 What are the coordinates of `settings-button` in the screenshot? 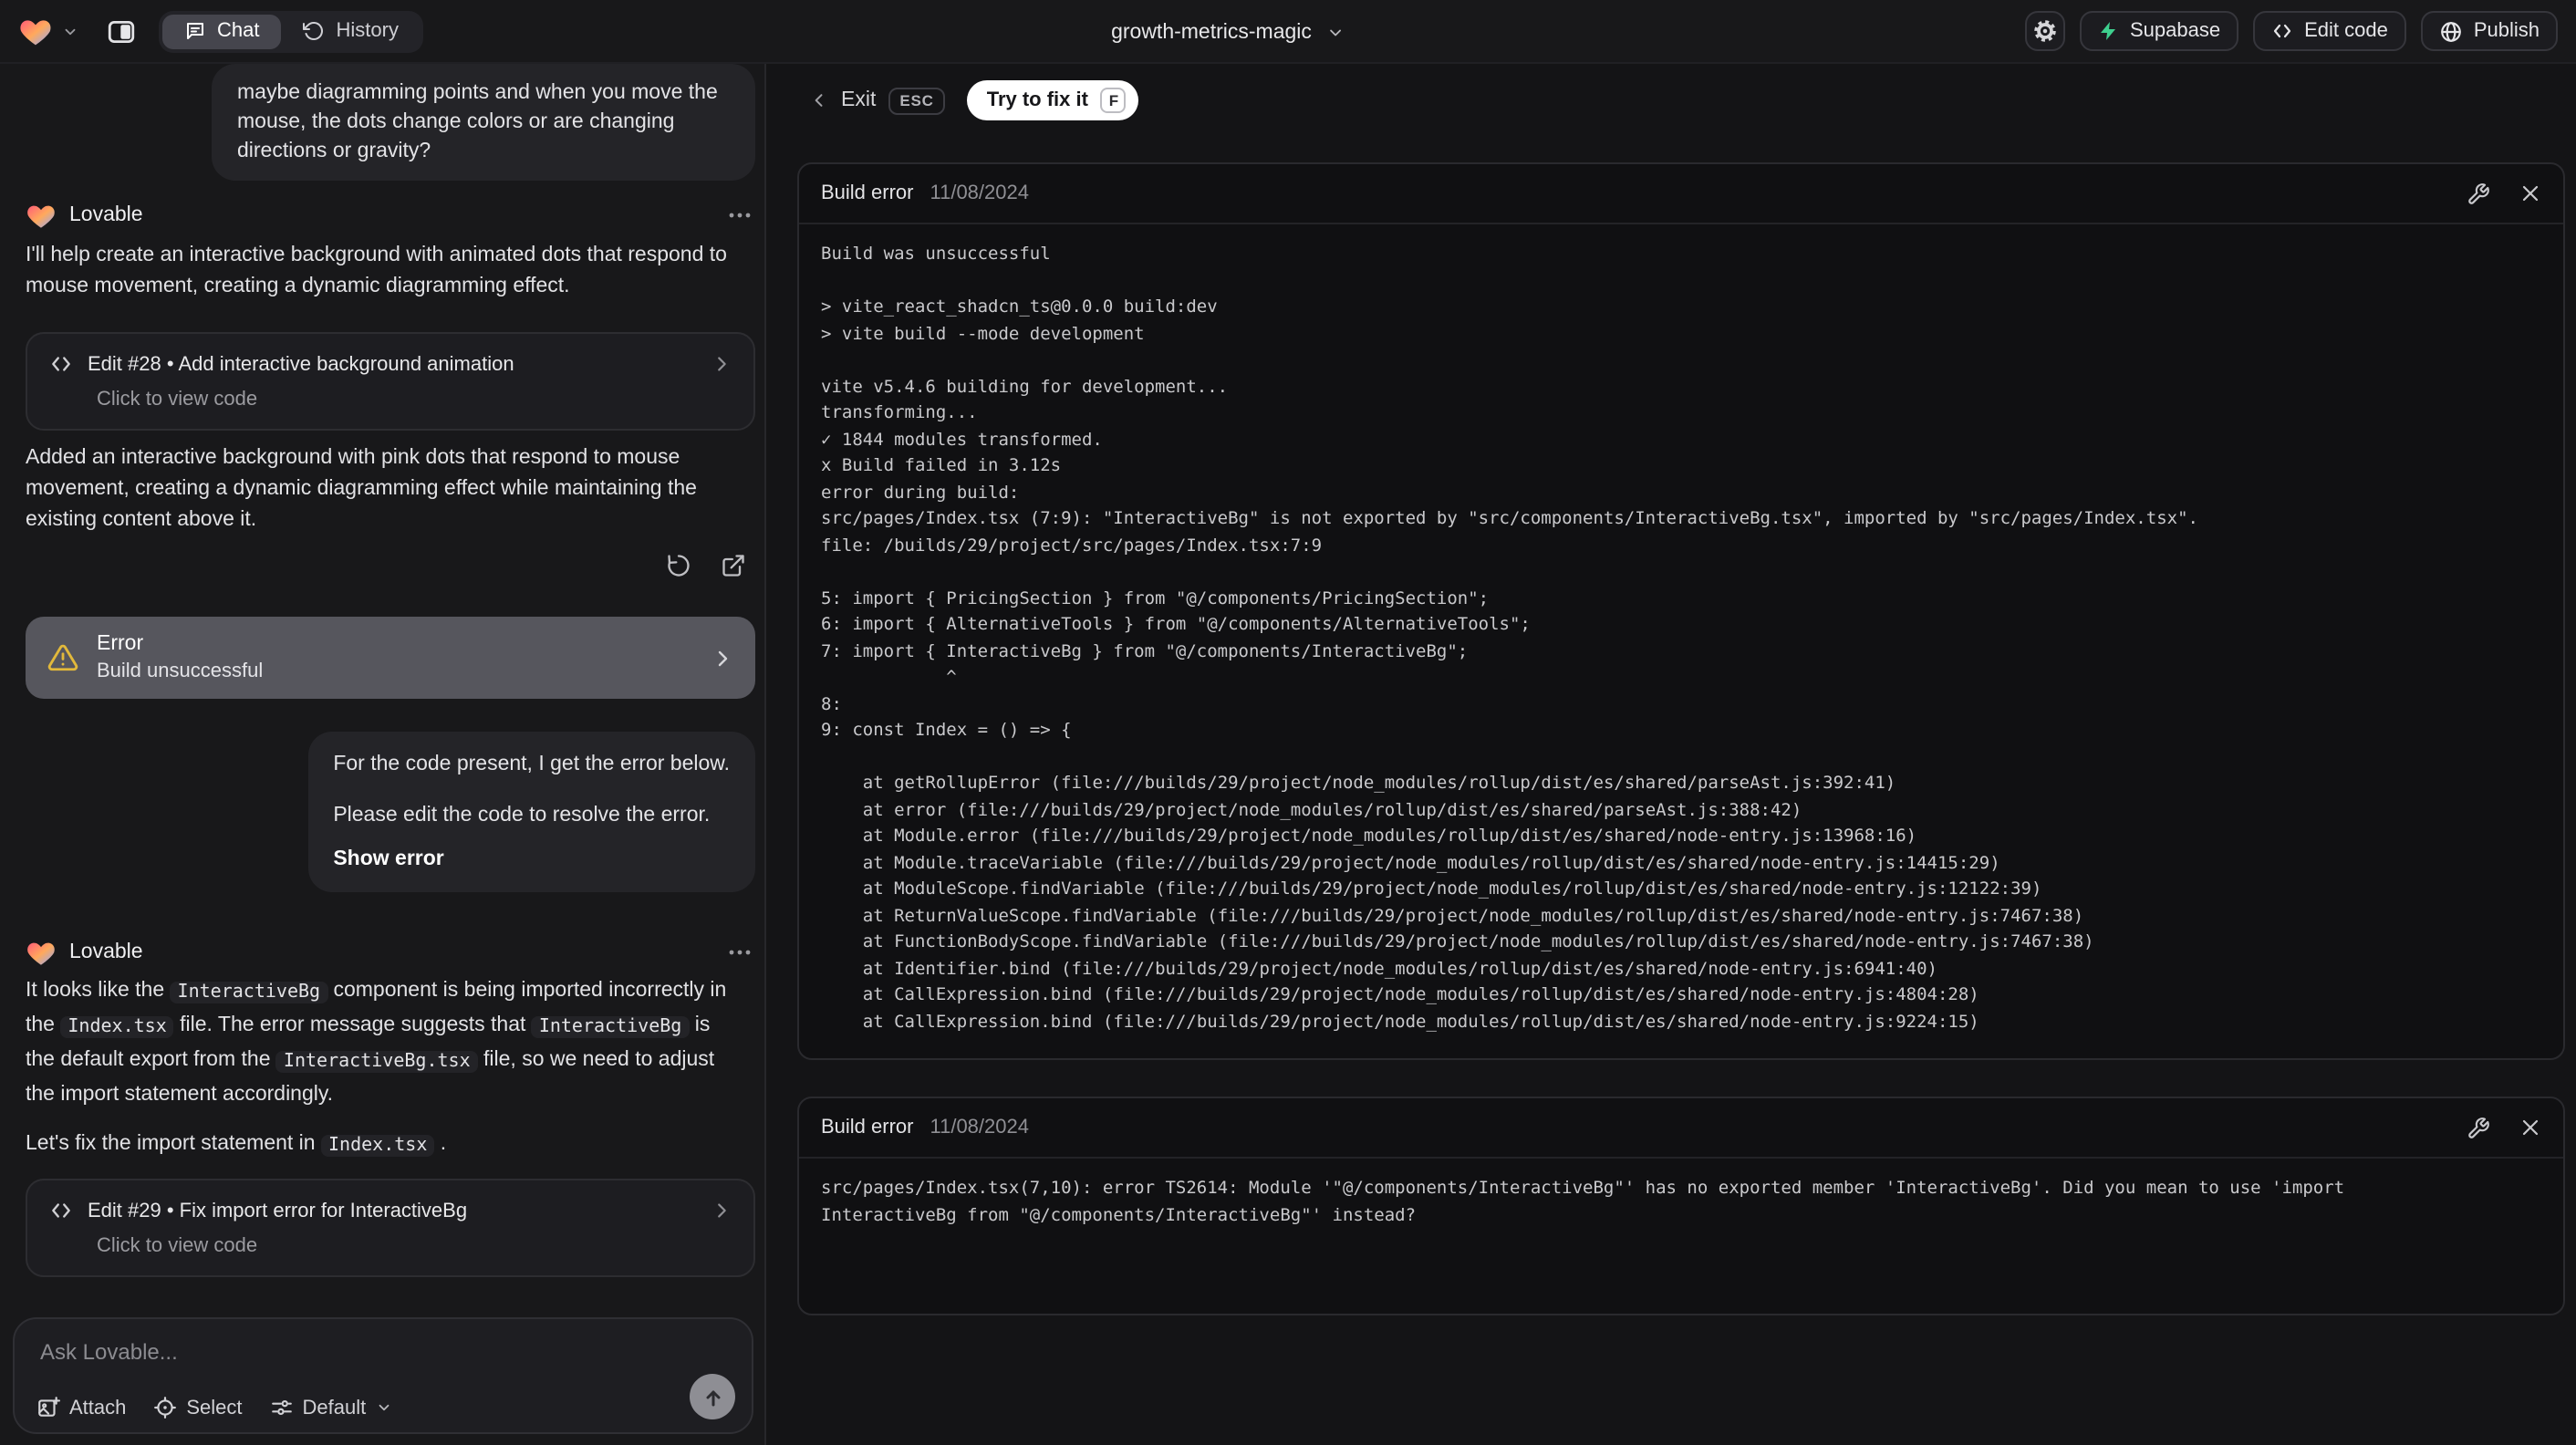 It's located at (2044, 31).